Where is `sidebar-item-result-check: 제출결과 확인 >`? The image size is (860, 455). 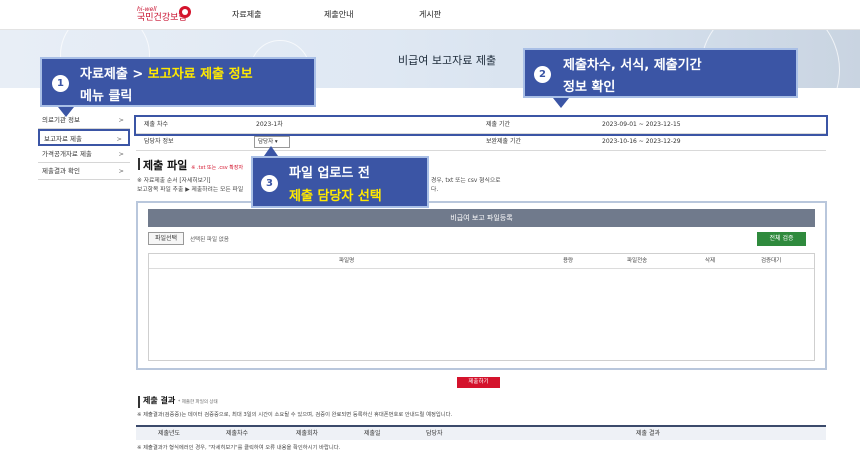 sidebar-item-result-check: 제출결과 확인 > is located at coordinates (84, 171).